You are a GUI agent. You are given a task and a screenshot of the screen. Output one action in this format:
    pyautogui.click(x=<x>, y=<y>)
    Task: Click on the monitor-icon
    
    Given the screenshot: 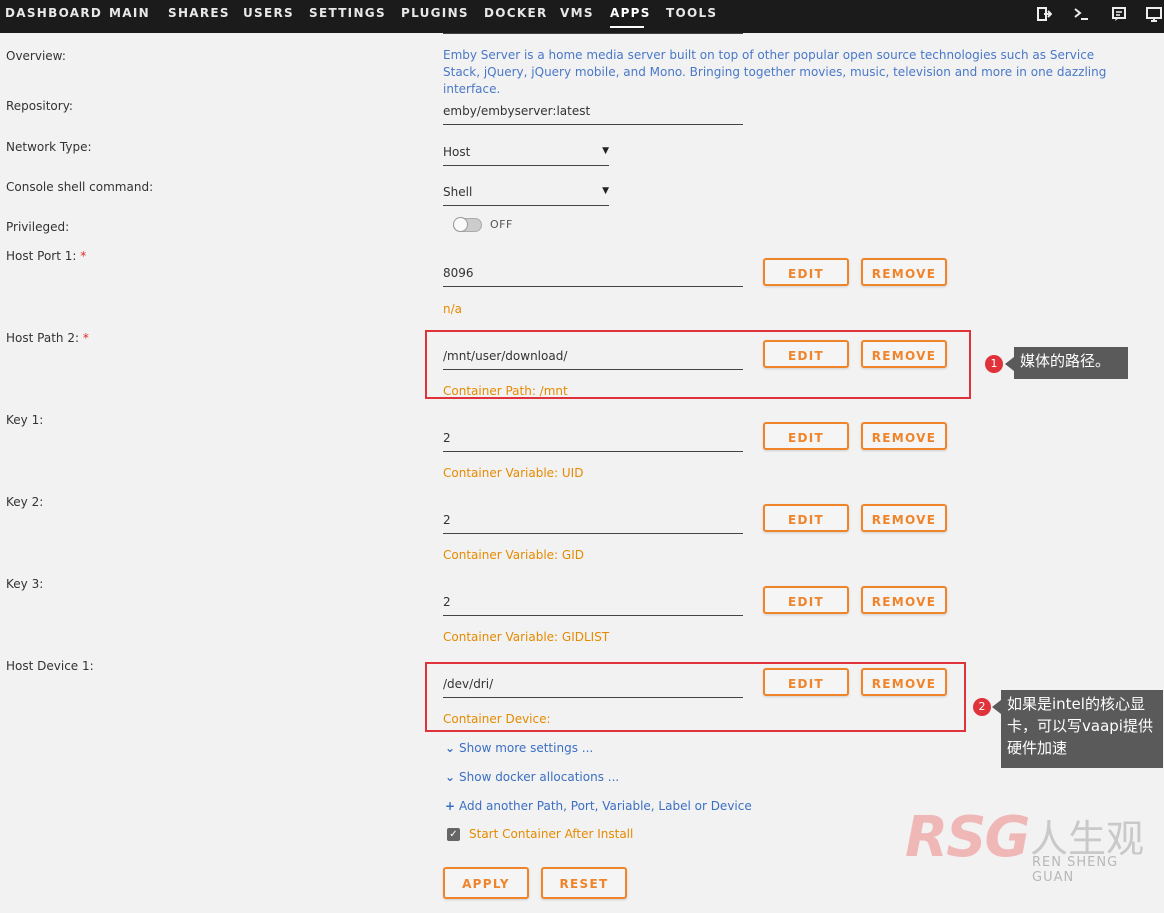 What is the action you would take?
    pyautogui.click(x=1154, y=14)
    